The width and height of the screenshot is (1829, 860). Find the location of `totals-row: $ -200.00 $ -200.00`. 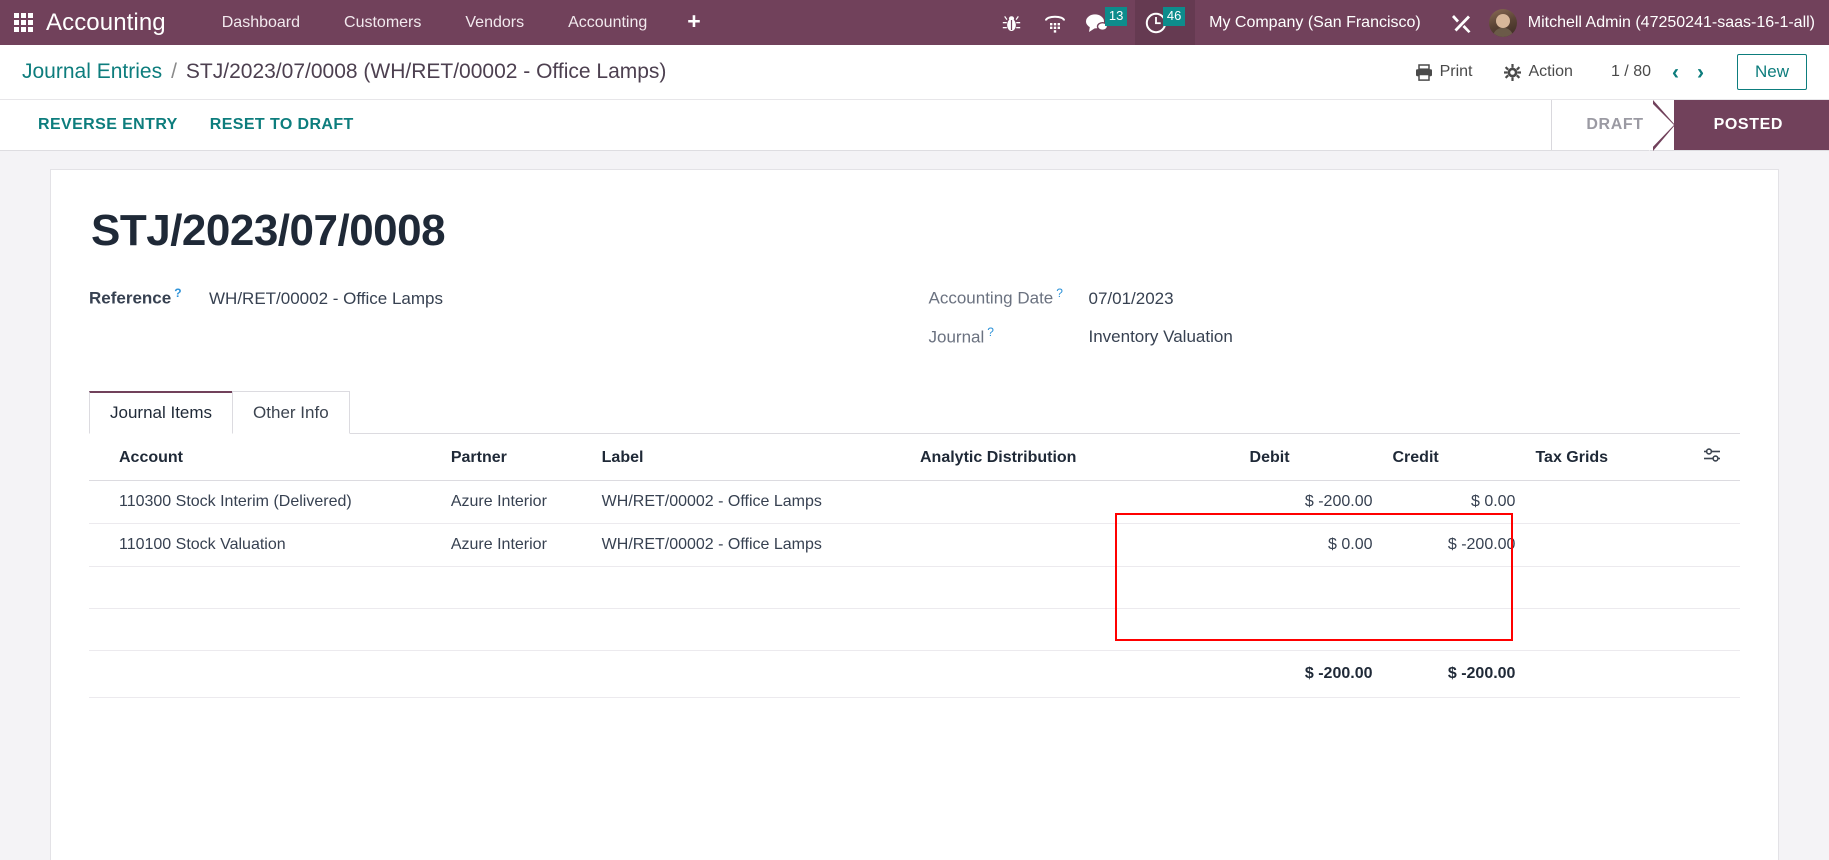

totals-row: $ -200.00 $ -200.00 is located at coordinates (914, 674).